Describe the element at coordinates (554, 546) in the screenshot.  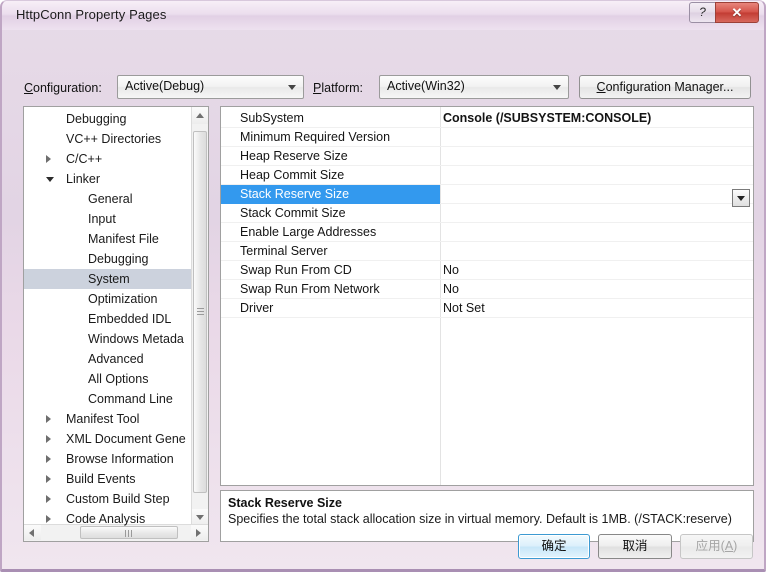
I see `ok-button: 确定` at that location.